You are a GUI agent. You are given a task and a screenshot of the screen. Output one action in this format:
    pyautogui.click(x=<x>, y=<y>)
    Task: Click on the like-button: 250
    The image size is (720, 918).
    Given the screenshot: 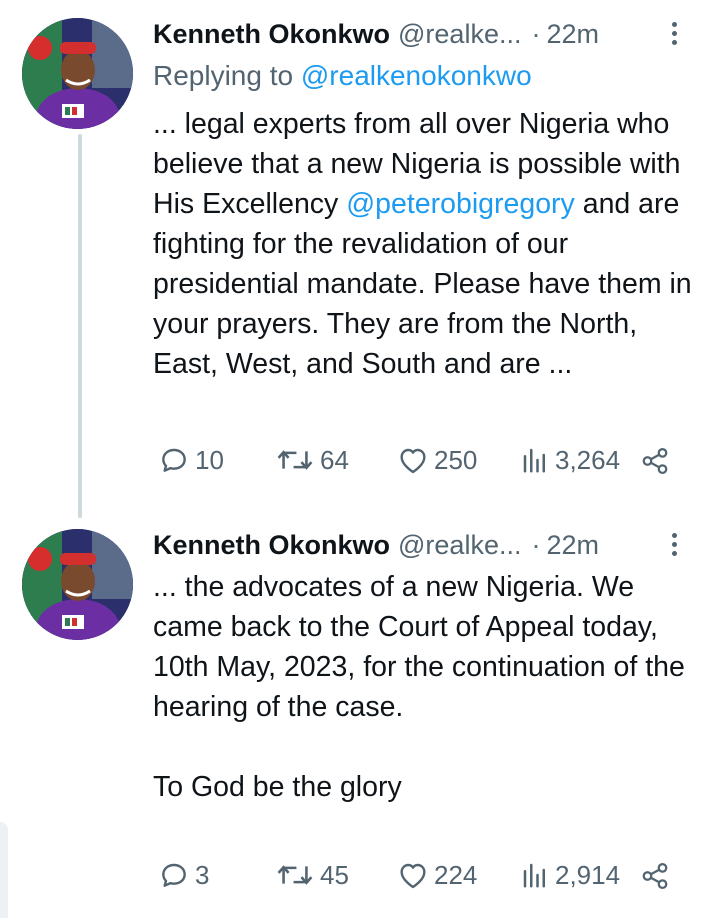 What is the action you would take?
    pyautogui.click(x=437, y=460)
    